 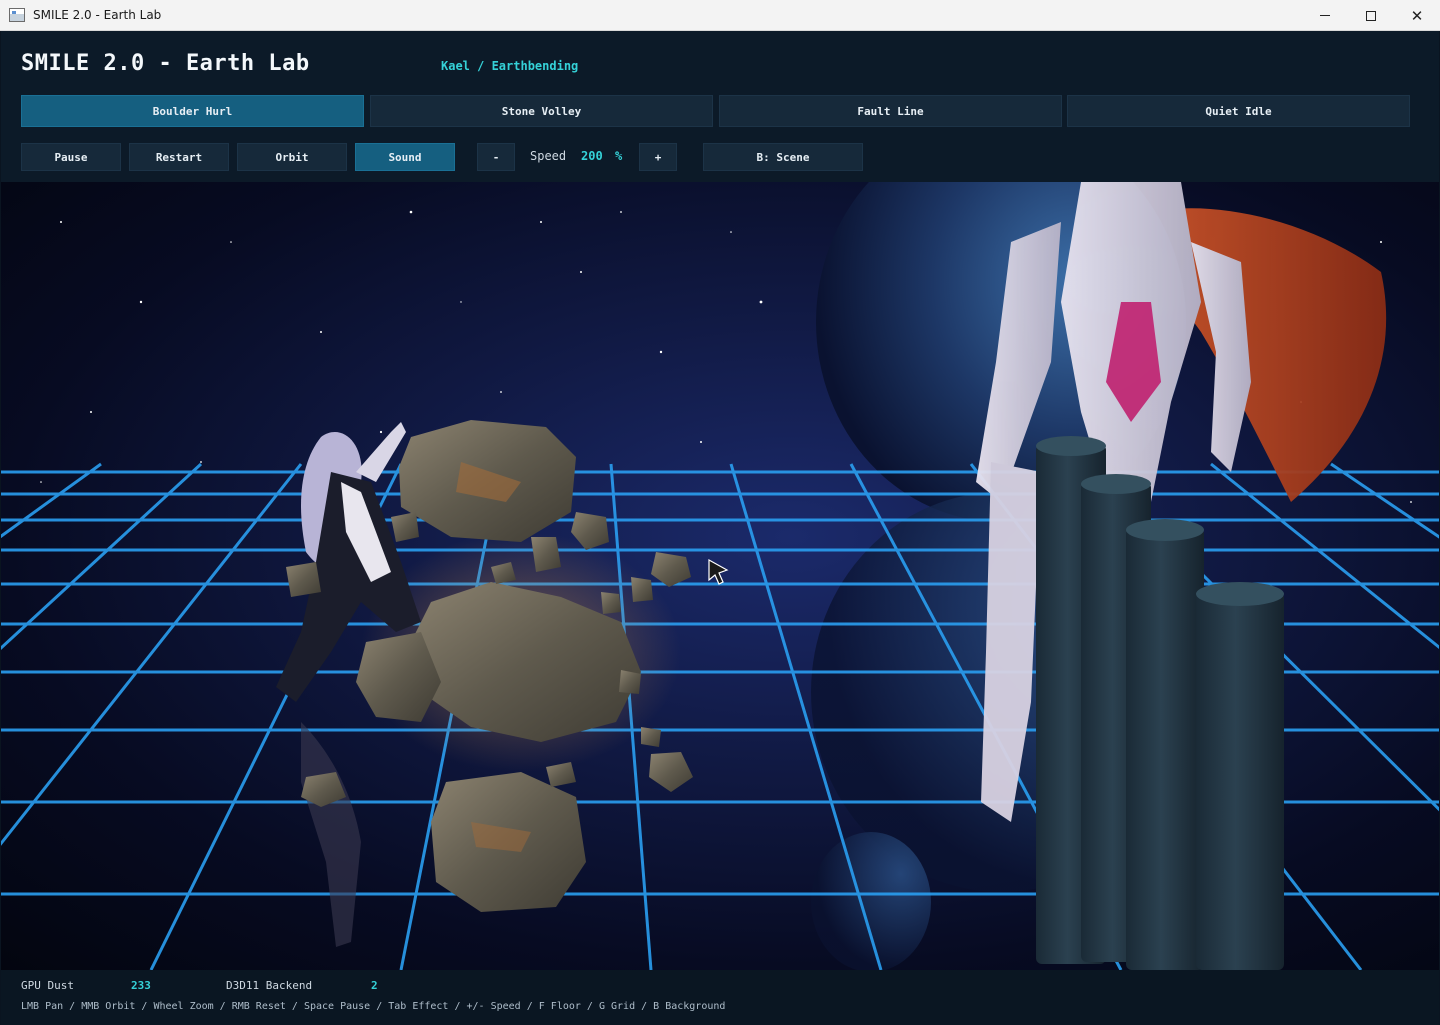 What do you see at coordinates (619, 156) in the screenshot?
I see `speed-unit: %` at bounding box center [619, 156].